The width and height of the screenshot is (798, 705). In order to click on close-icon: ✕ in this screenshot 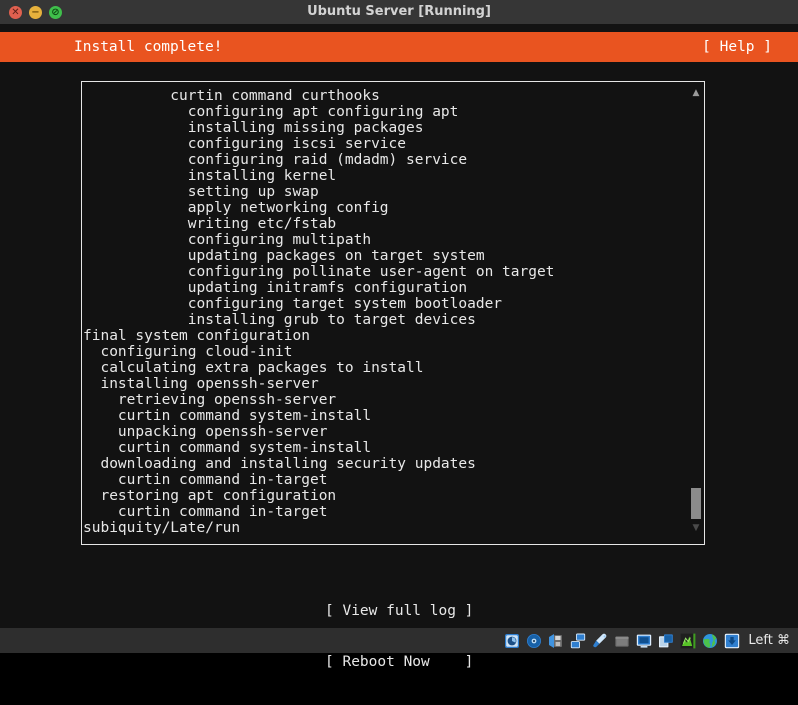, I will do `click(15, 12)`.